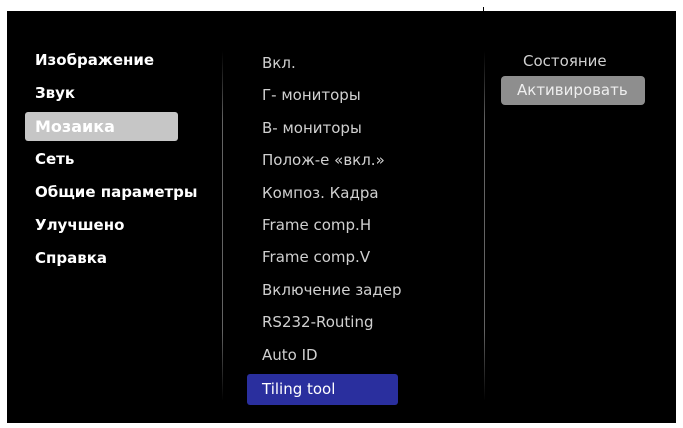  I want to click on main-menu-item-network: Сеть, so click(125, 159).